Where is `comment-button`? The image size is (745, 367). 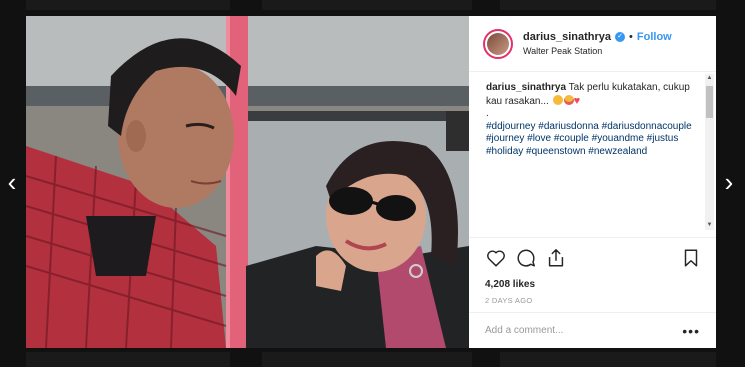
comment-button is located at coordinates (526, 258).